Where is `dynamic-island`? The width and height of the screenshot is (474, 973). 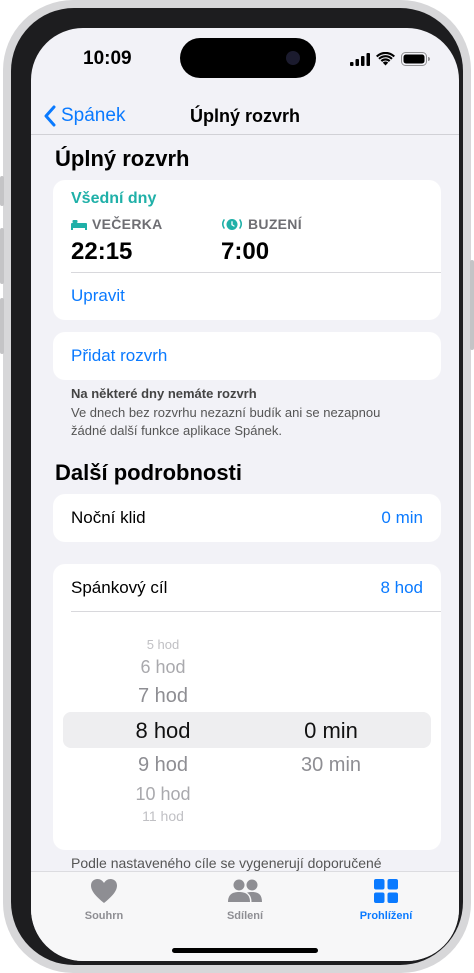 dynamic-island is located at coordinates (248, 58).